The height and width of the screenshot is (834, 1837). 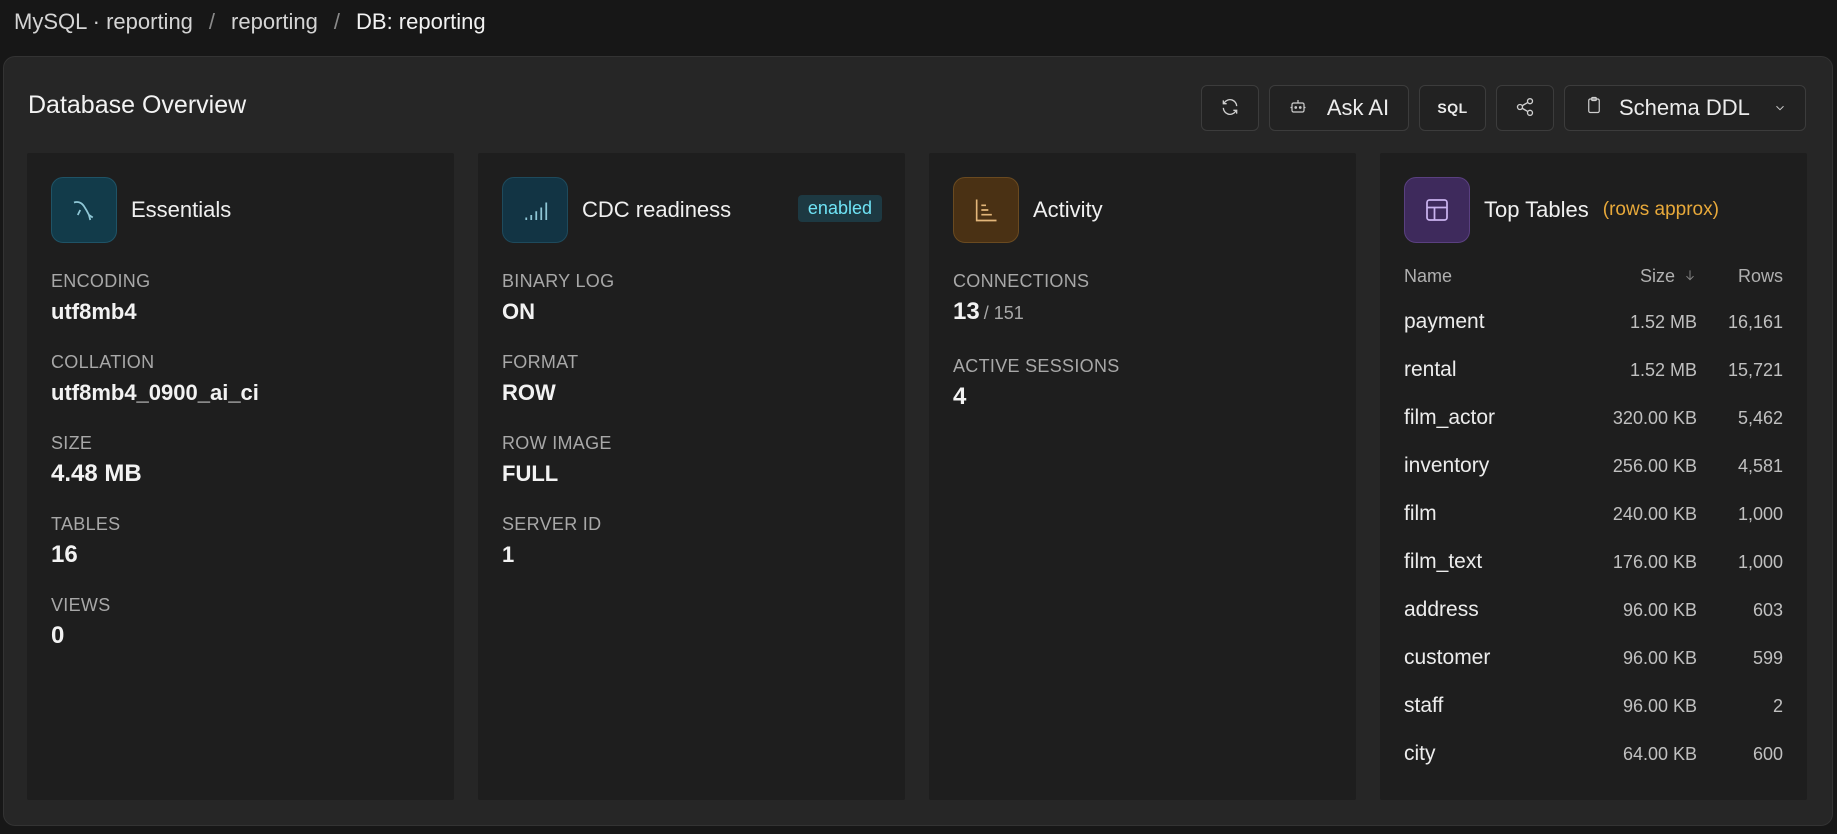 What do you see at coordinates (1430, 369) in the screenshot?
I see `table-name-cell: rental` at bounding box center [1430, 369].